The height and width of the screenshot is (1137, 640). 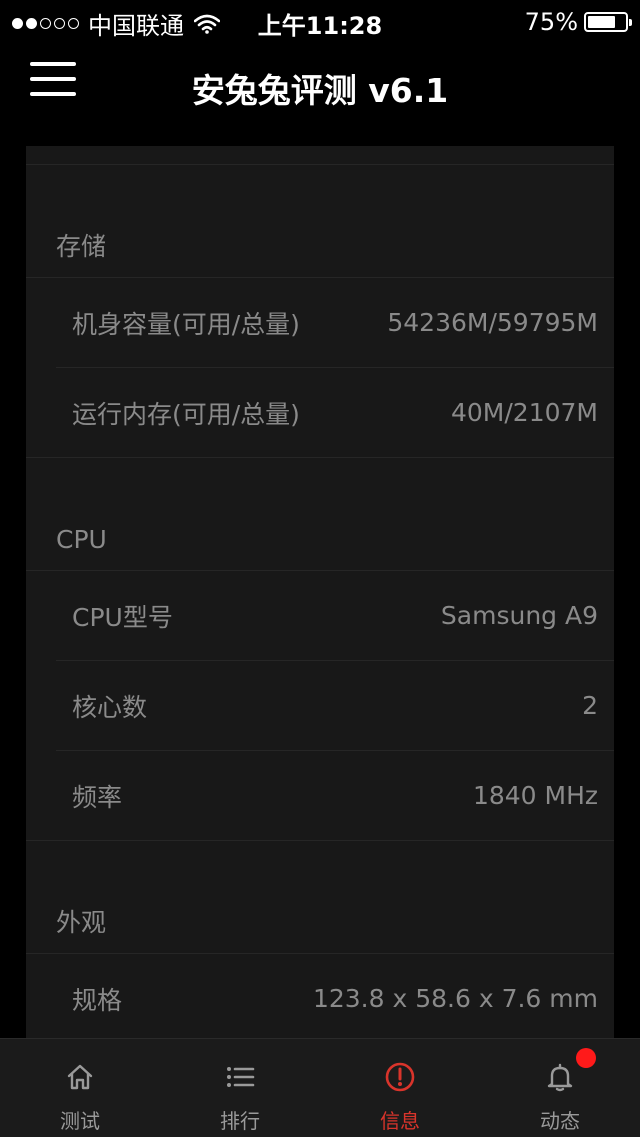 What do you see at coordinates (335, 323) in the screenshot?
I see `info-row: 机身容量(可用/总量) 54236M/59795M` at bounding box center [335, 323].